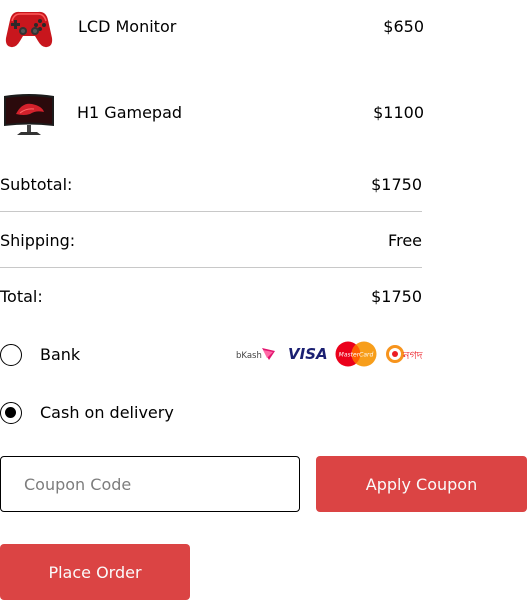 The height and width of the screenshot is (600, 527). What do you see at coordinates (38, 240) in the screenshot?
I see `shipping-label: Shipping:` at bounding box center [38, 240].